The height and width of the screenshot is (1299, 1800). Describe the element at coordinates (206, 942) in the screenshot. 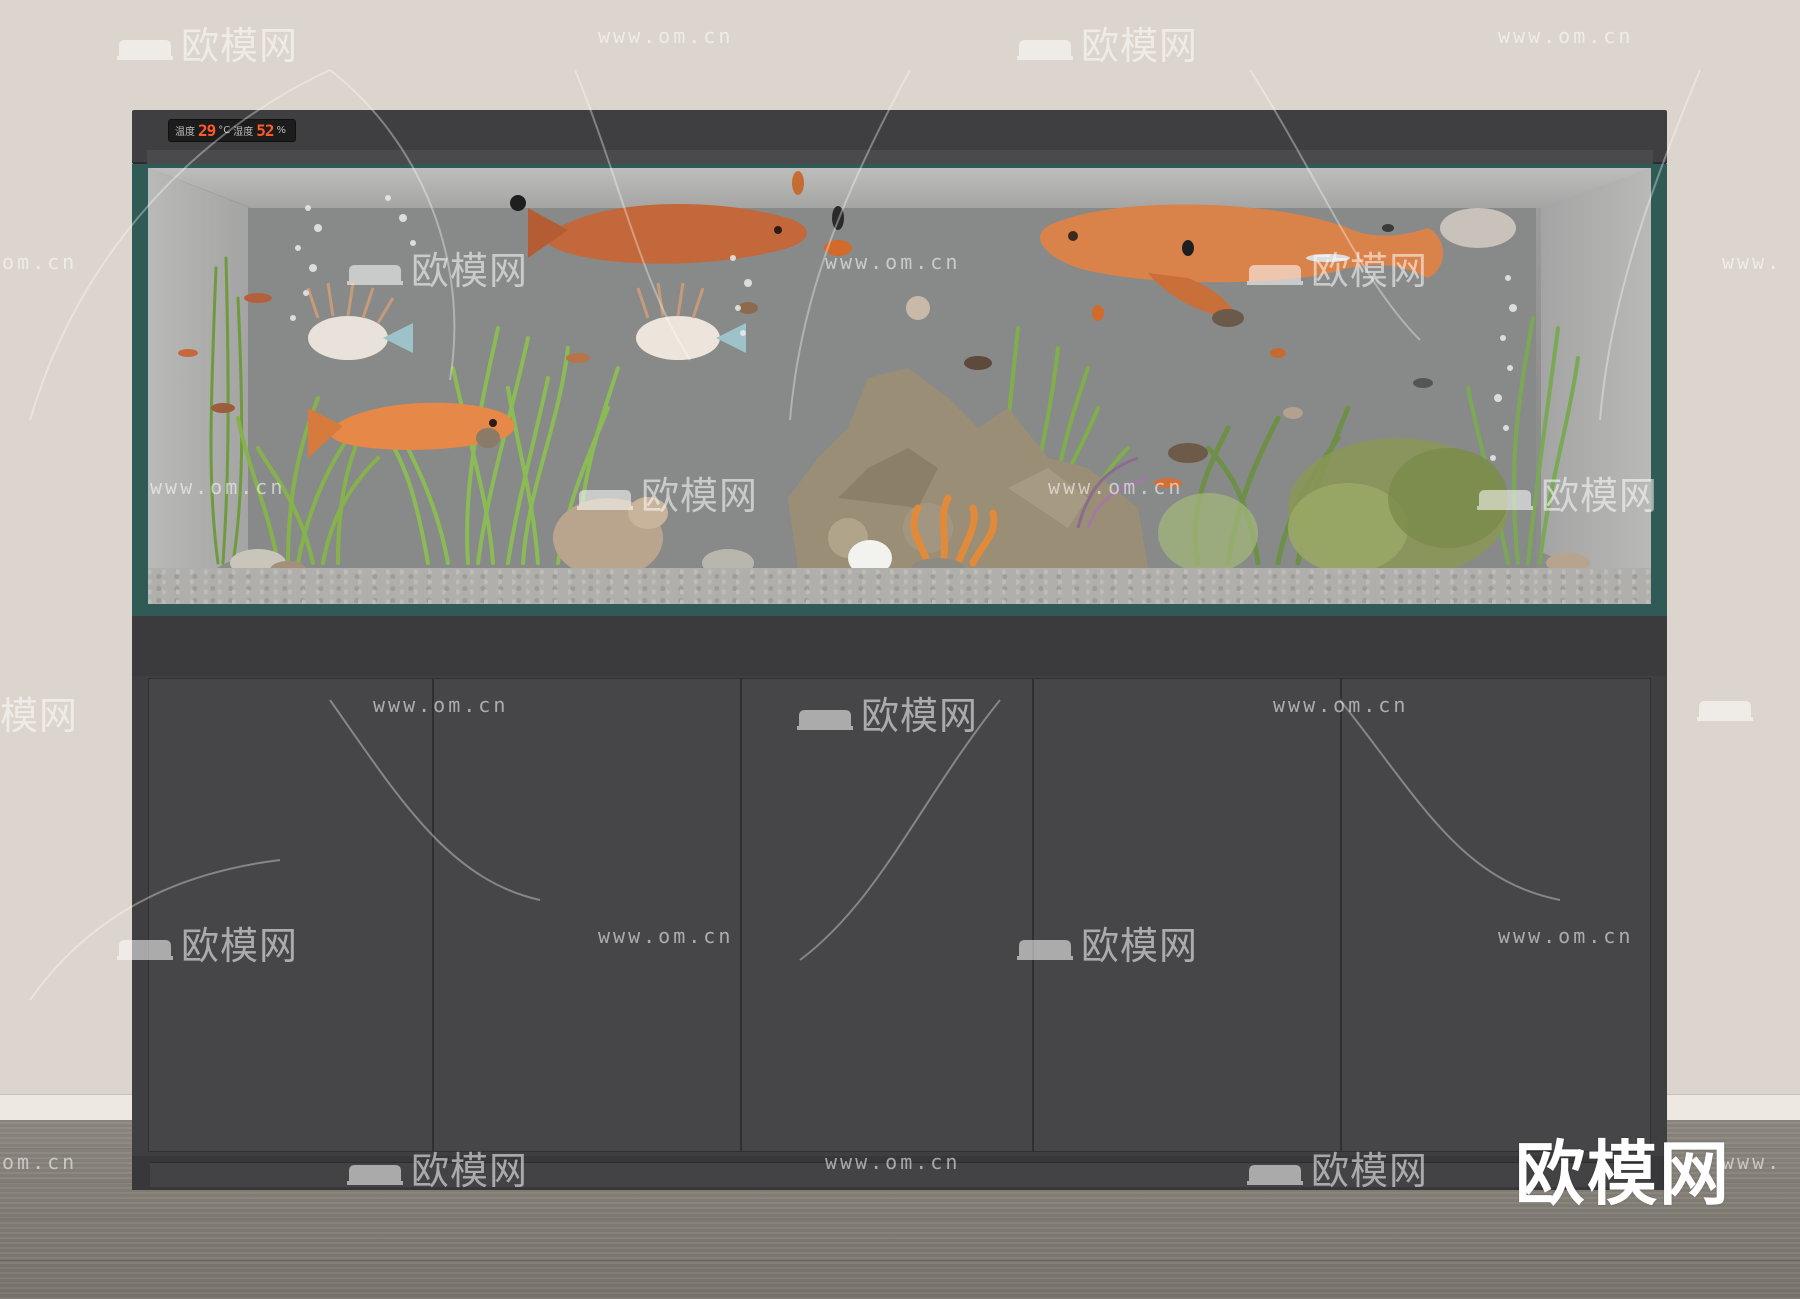

I see `watermark-brand-8: 欧模网` at that location.